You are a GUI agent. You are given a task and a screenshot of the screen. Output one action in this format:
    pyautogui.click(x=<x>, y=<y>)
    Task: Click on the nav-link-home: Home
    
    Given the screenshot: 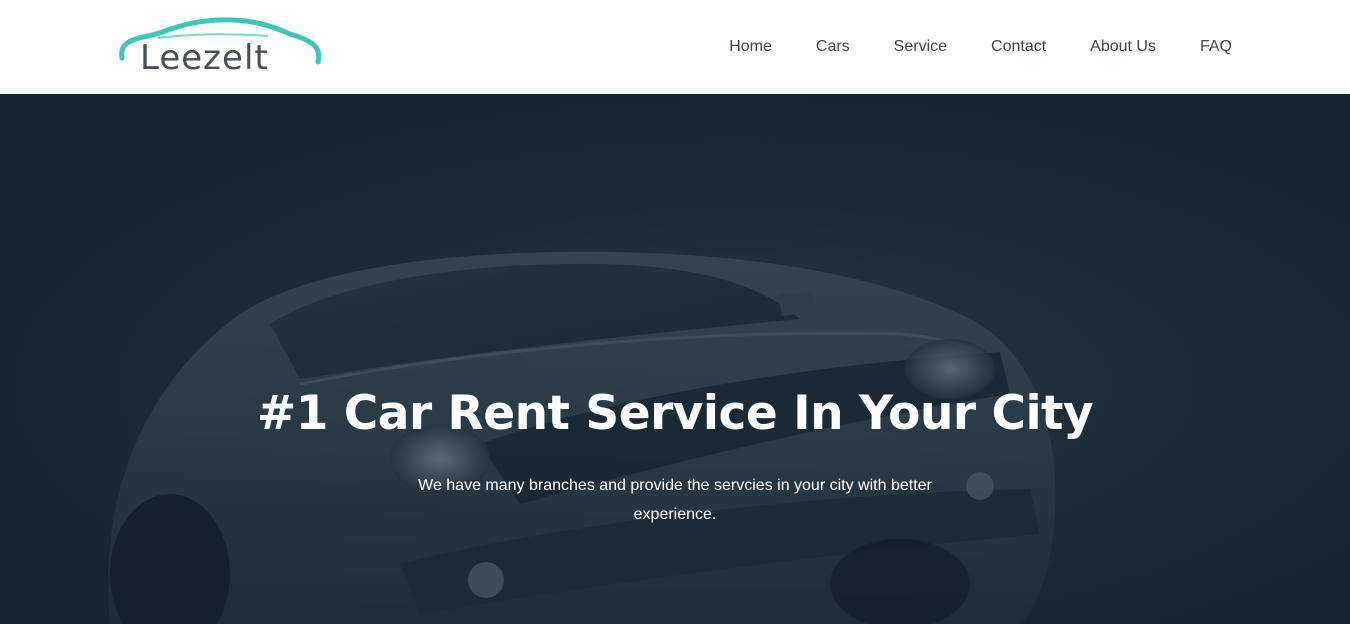 What is the action you would take?
    pyautogui.click(x=750, y=47)
    